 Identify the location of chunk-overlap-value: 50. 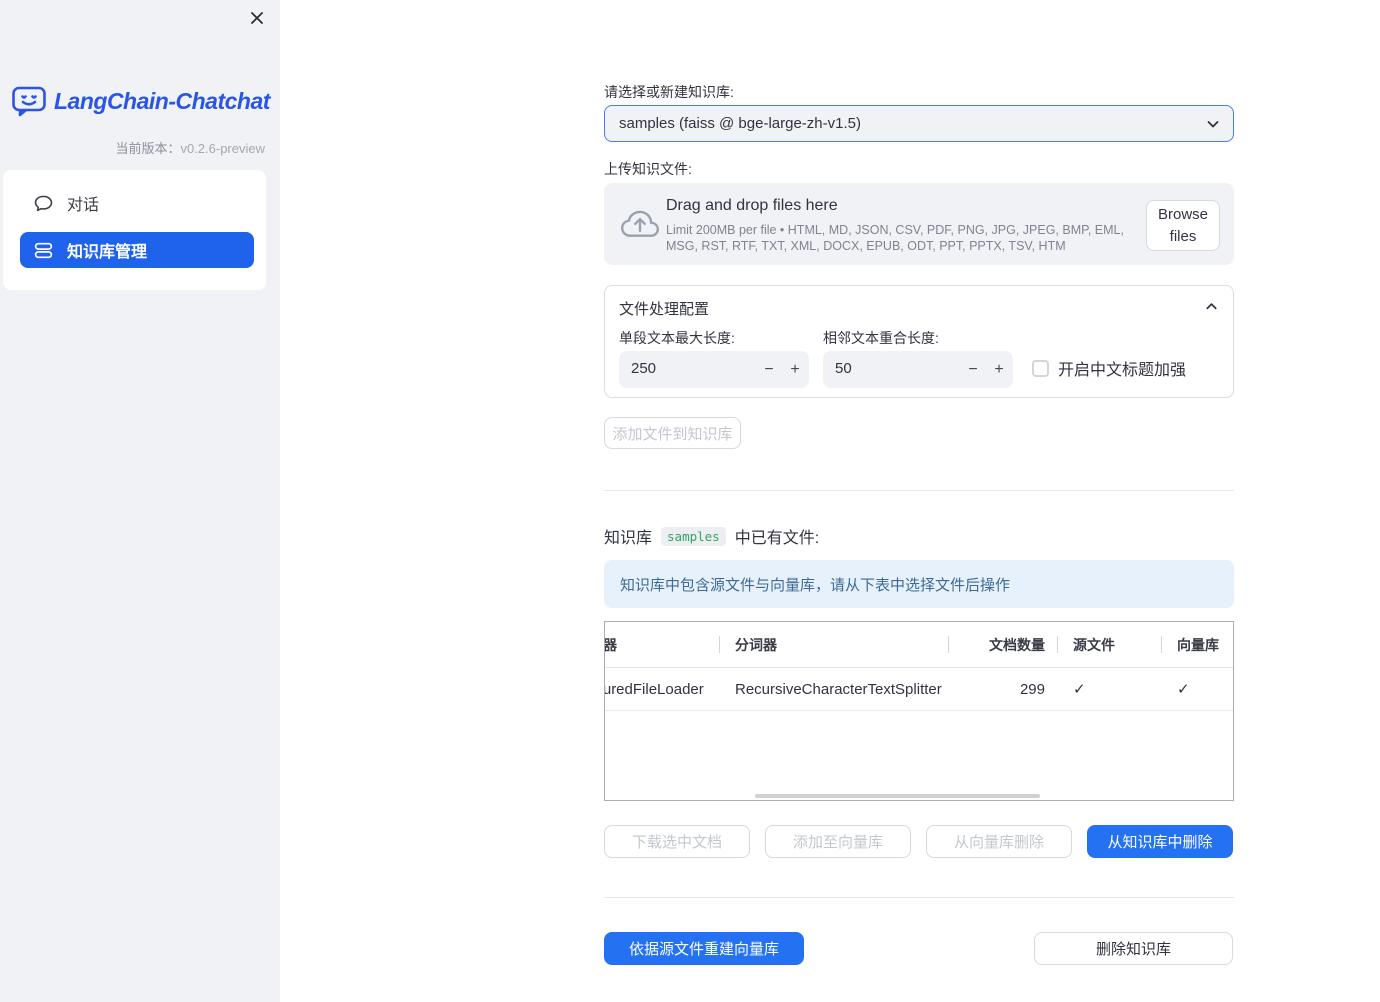
(843, 368).